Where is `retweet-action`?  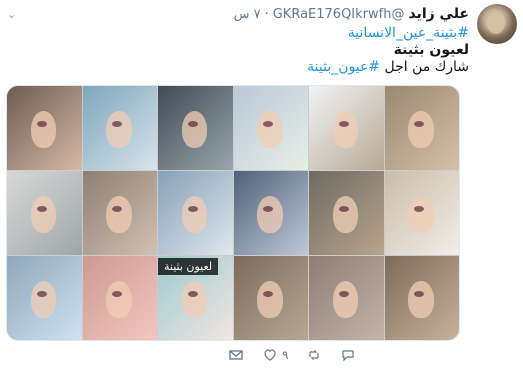
retweet-action is located at coordinates (314, 355).